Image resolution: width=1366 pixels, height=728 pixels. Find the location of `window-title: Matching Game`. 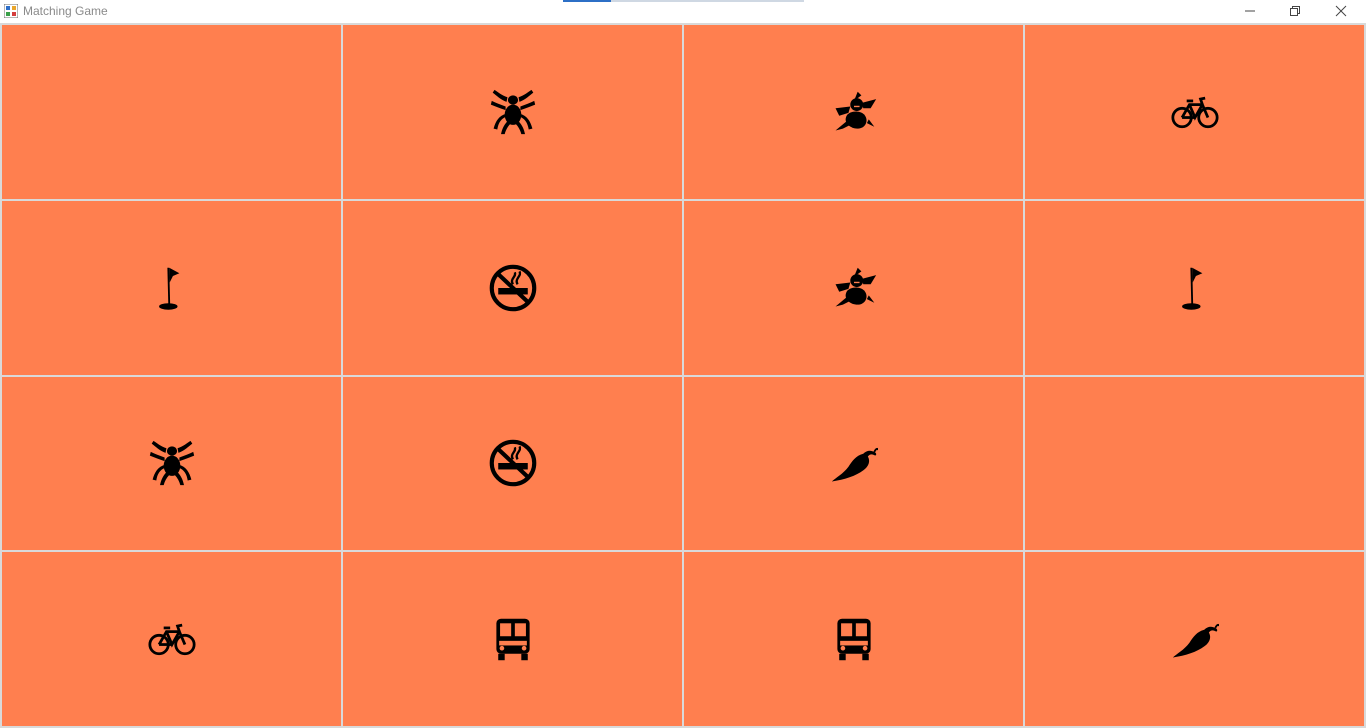

window-title: Matching Game is located at coordinates (65, 11).